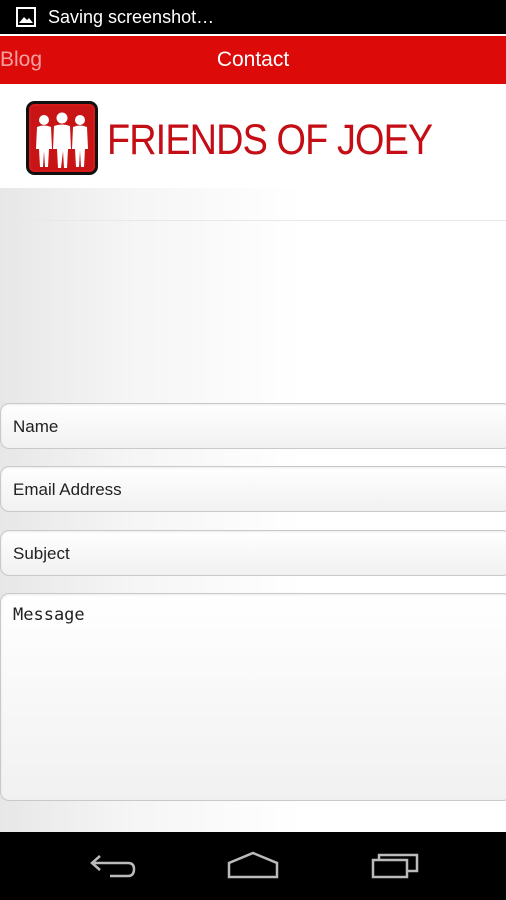 The image size is (506, 900). Describe the element at coordinates (41, 553) in the screenshot. I see `subject-placeholder: Subject` at that location.